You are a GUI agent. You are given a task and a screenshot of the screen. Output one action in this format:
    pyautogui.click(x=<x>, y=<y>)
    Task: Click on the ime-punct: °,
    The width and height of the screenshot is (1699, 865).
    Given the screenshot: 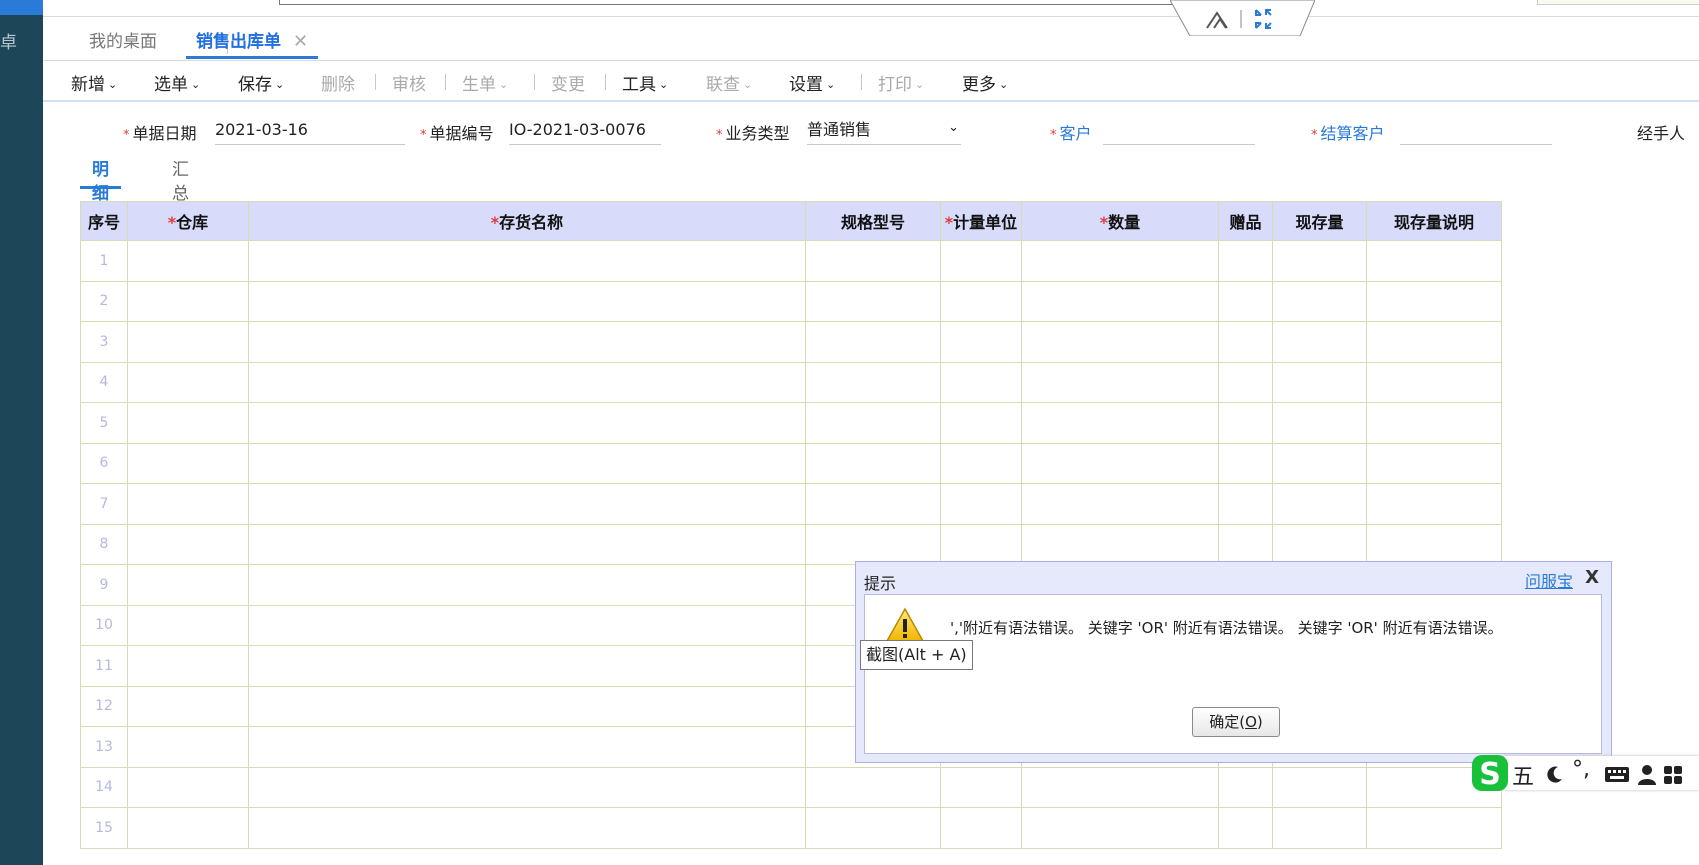 What is the action you would take?
    pyautogui.click(x=1581, y=769)
    